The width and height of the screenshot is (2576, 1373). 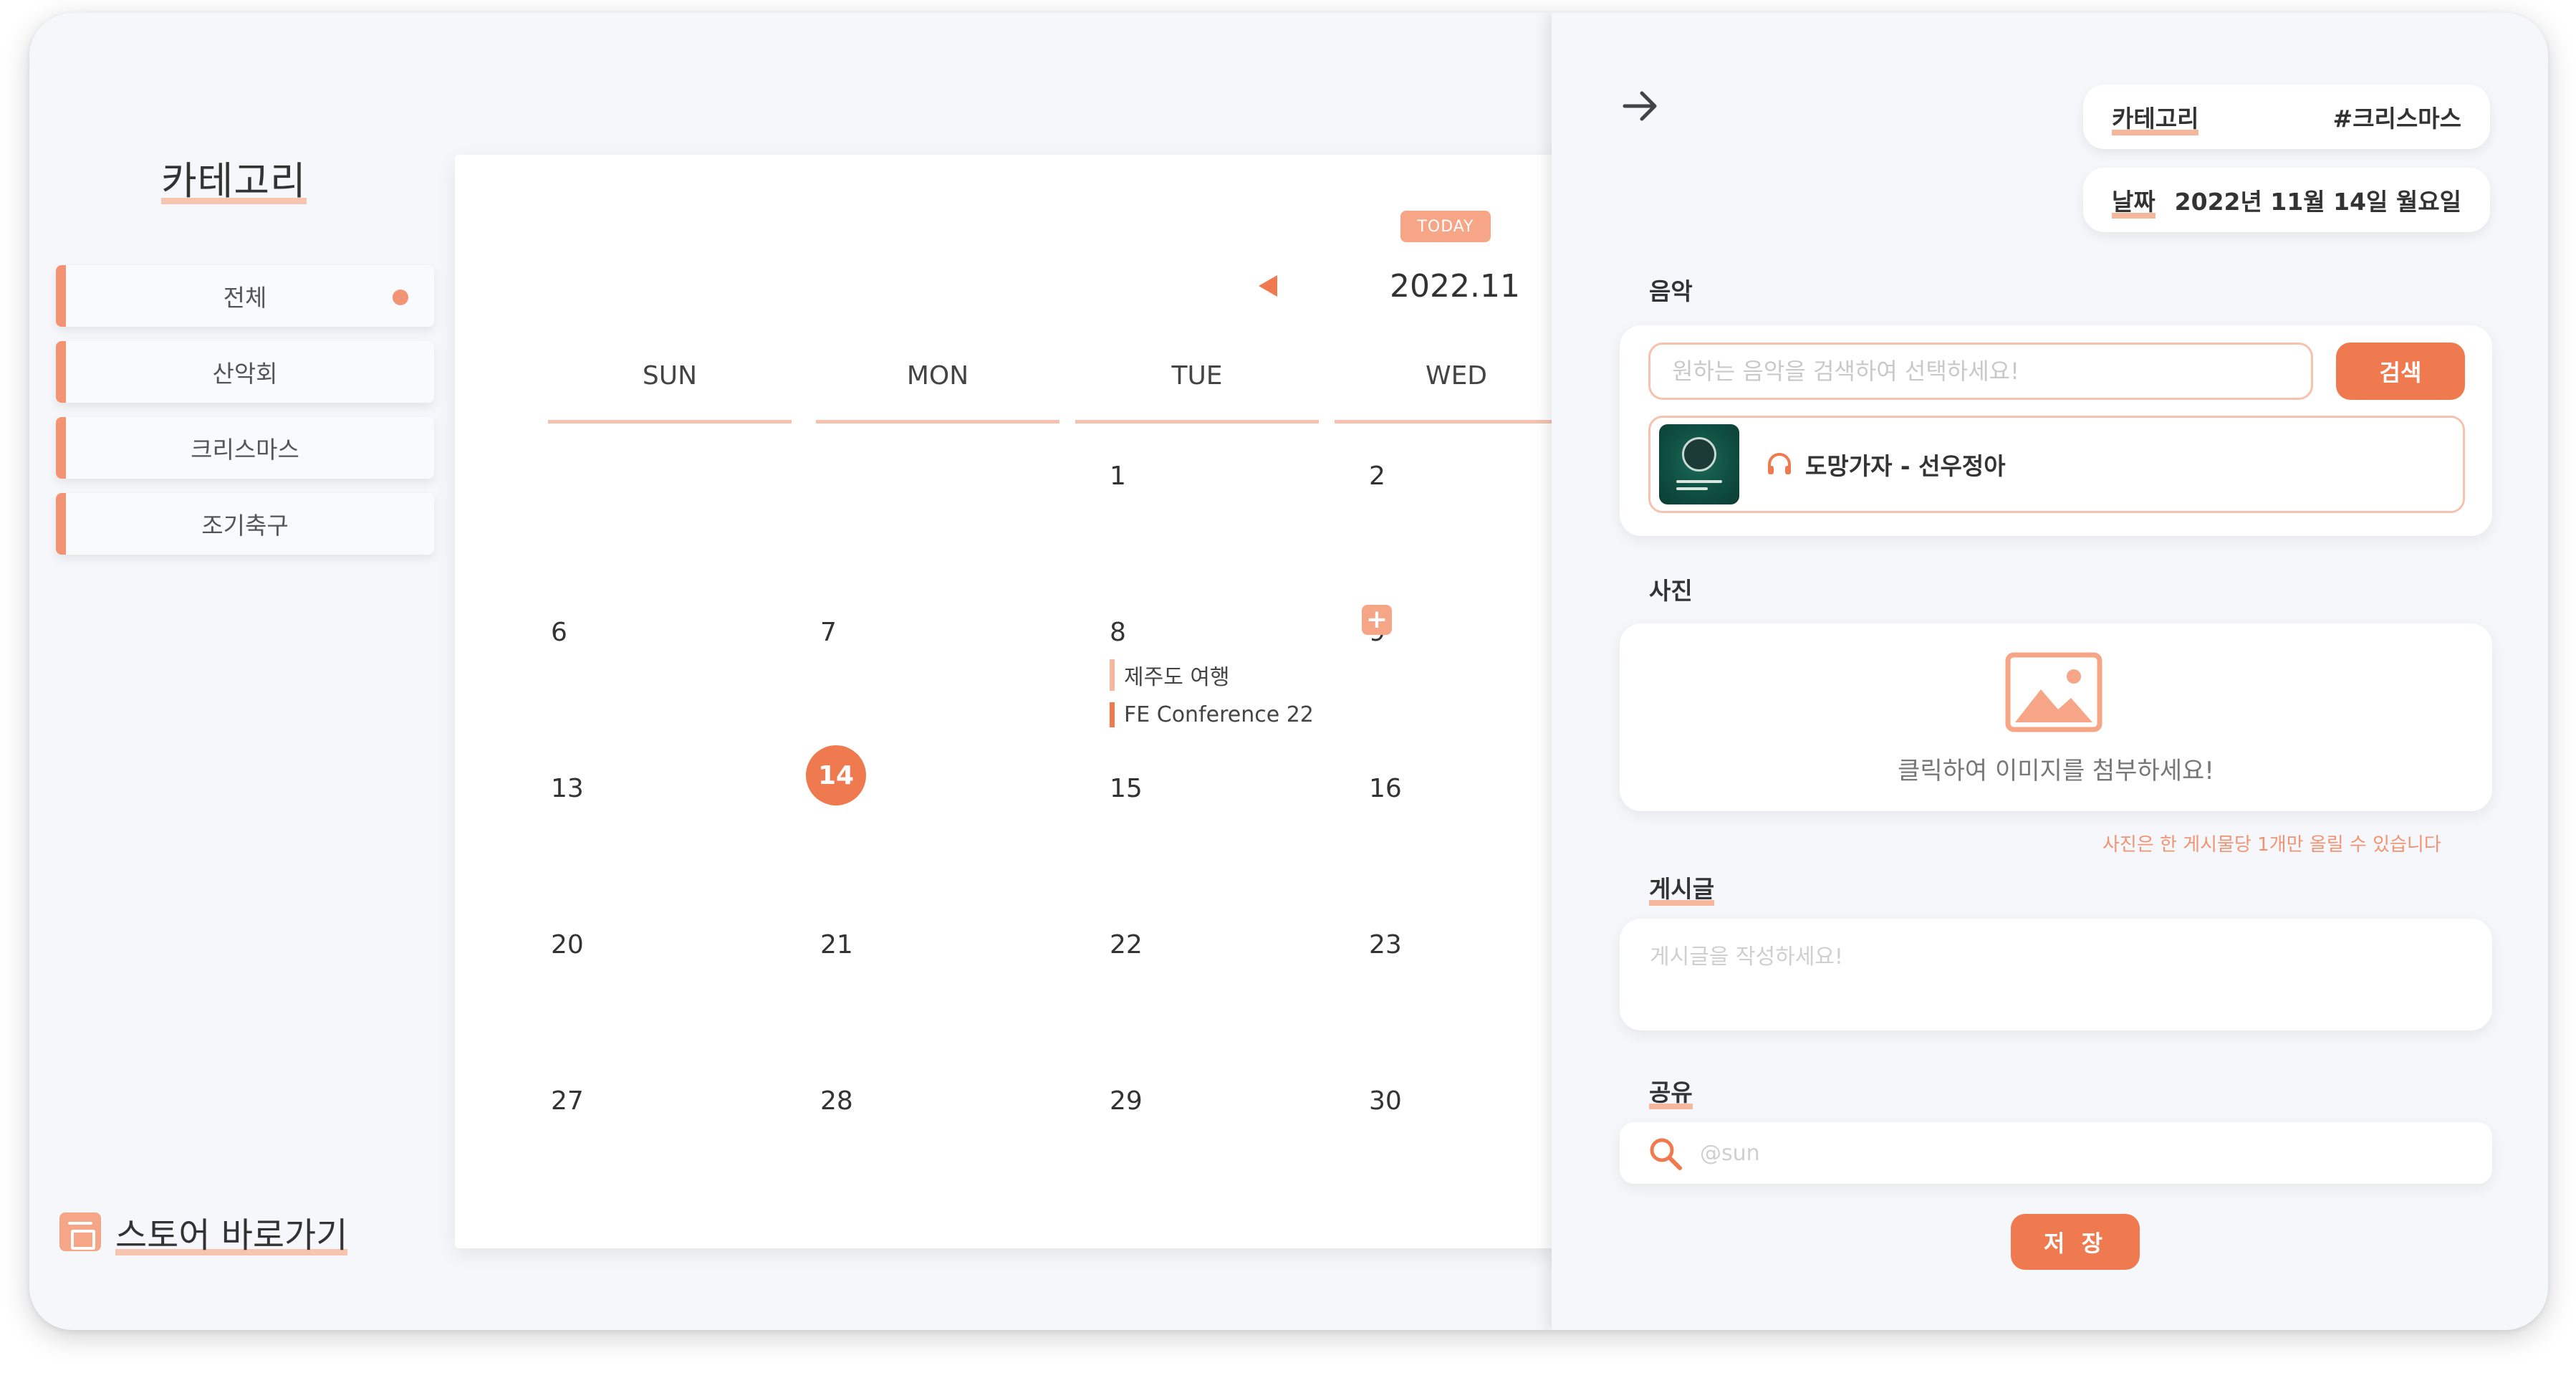 I want to click on weekday-mon: MON, so click(x=938, y=376).